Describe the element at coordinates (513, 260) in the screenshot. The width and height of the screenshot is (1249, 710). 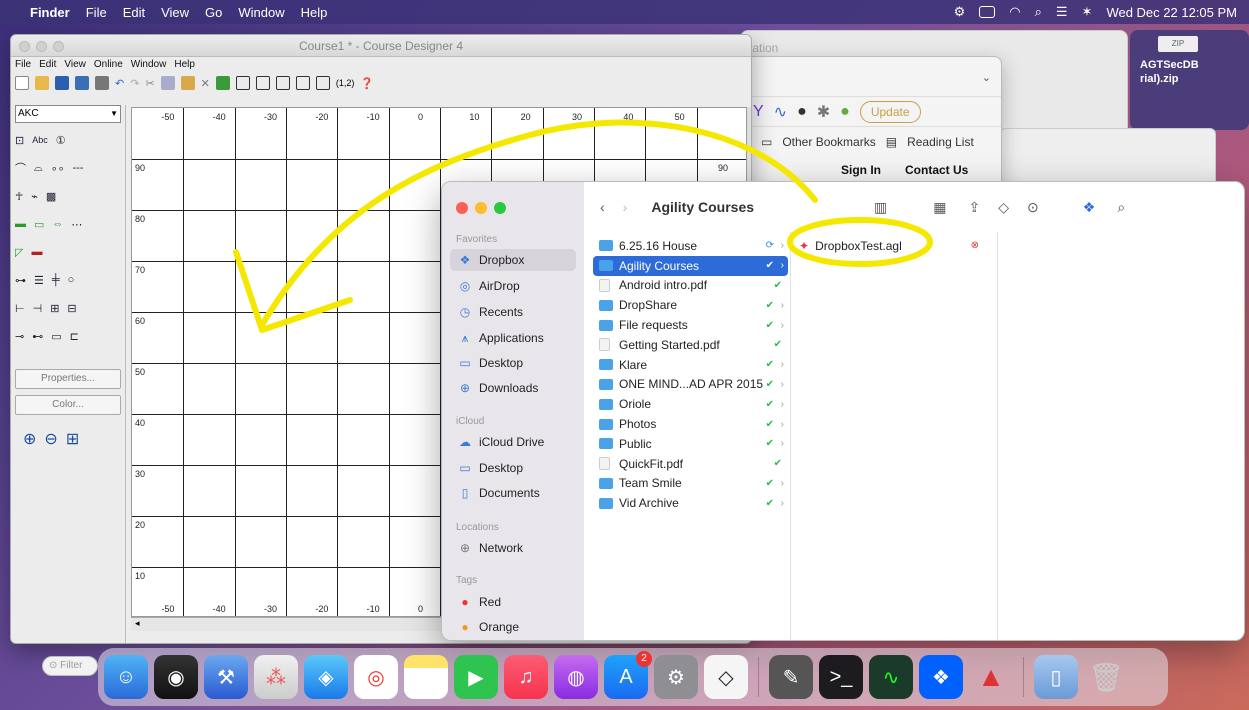
I see `sidebar-item-dropbox: ❖ Dropbox` at that location.